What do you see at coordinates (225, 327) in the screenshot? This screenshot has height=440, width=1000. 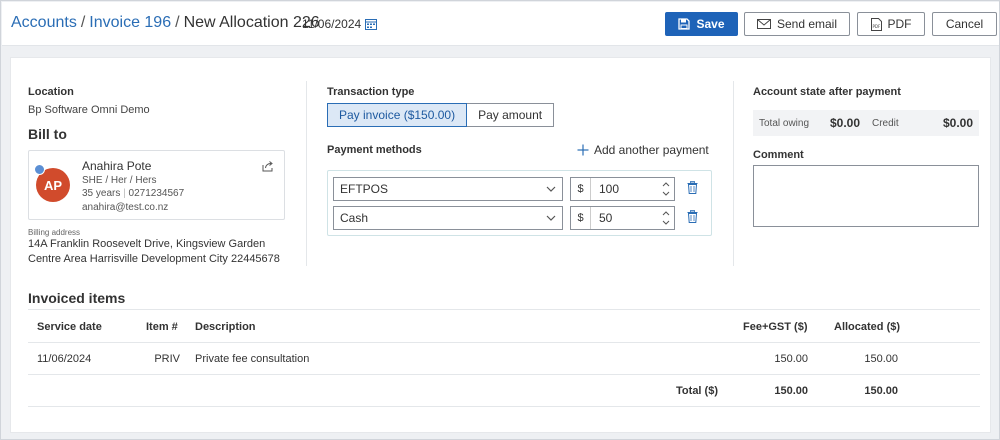 I see `column-header-description: Description` at bounding box center [225, 327].